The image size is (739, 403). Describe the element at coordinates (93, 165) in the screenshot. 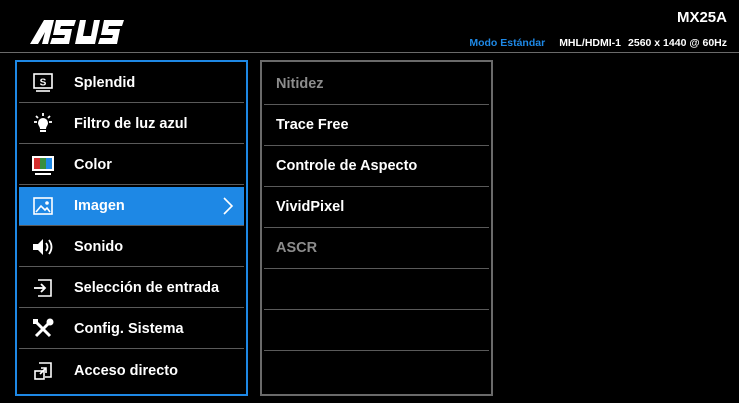

I see `menu-item-label: Color` at that location.